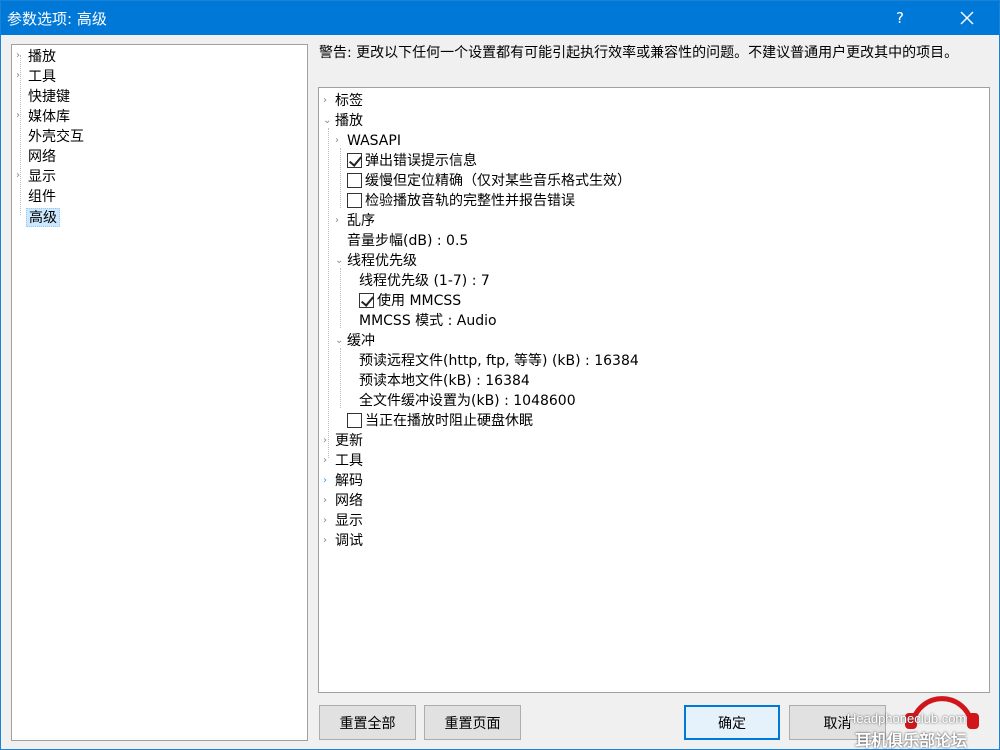  What do you see at coordinates (354, 180) in the screenshot?
I see `slow-seek-checkbox` at bounding box center [354, 180].